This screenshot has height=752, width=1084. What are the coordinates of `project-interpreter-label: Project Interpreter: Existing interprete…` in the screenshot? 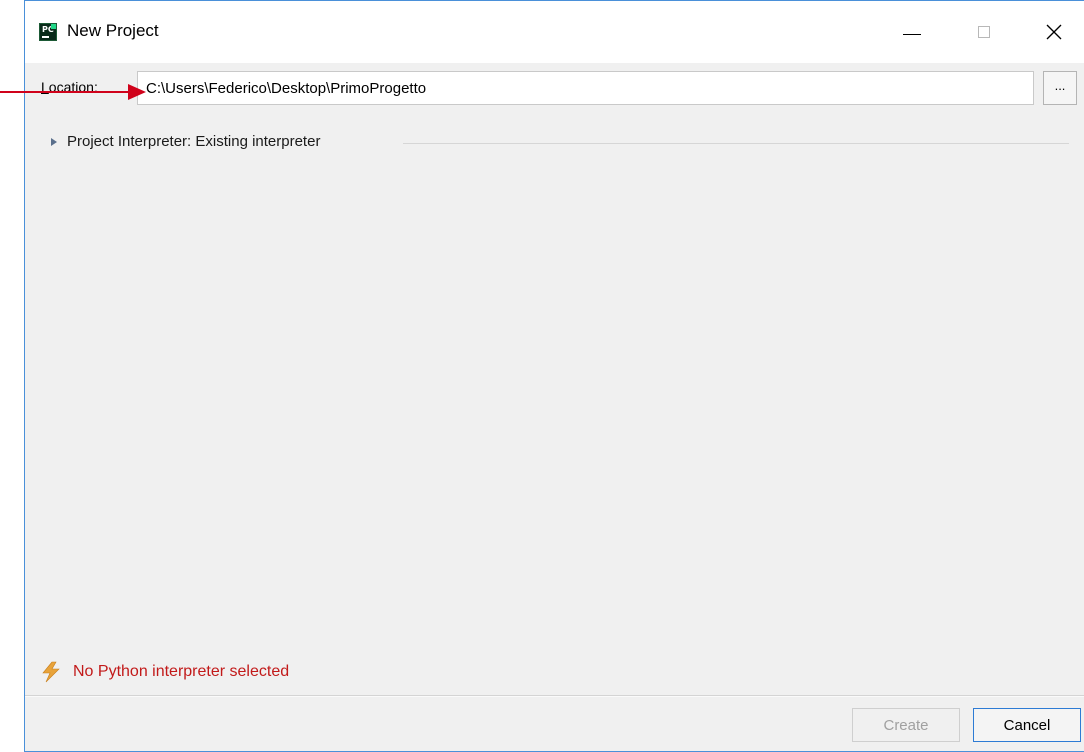 It's located at (194, 141).